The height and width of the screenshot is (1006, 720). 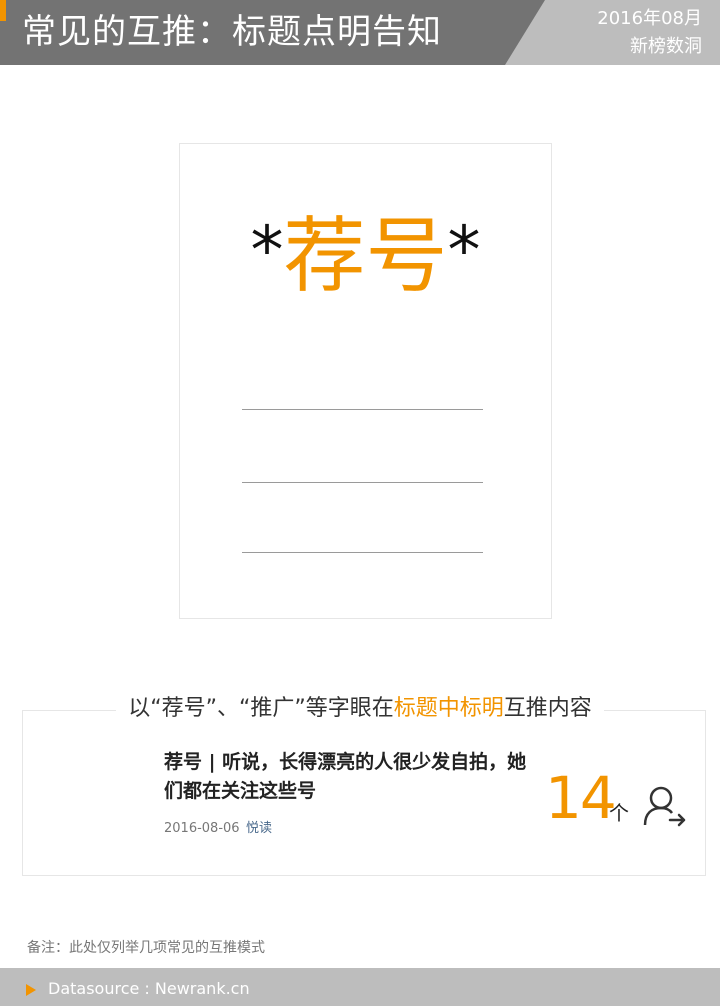 I want to click on play-arrow-icon, so click(x=31, y=990).